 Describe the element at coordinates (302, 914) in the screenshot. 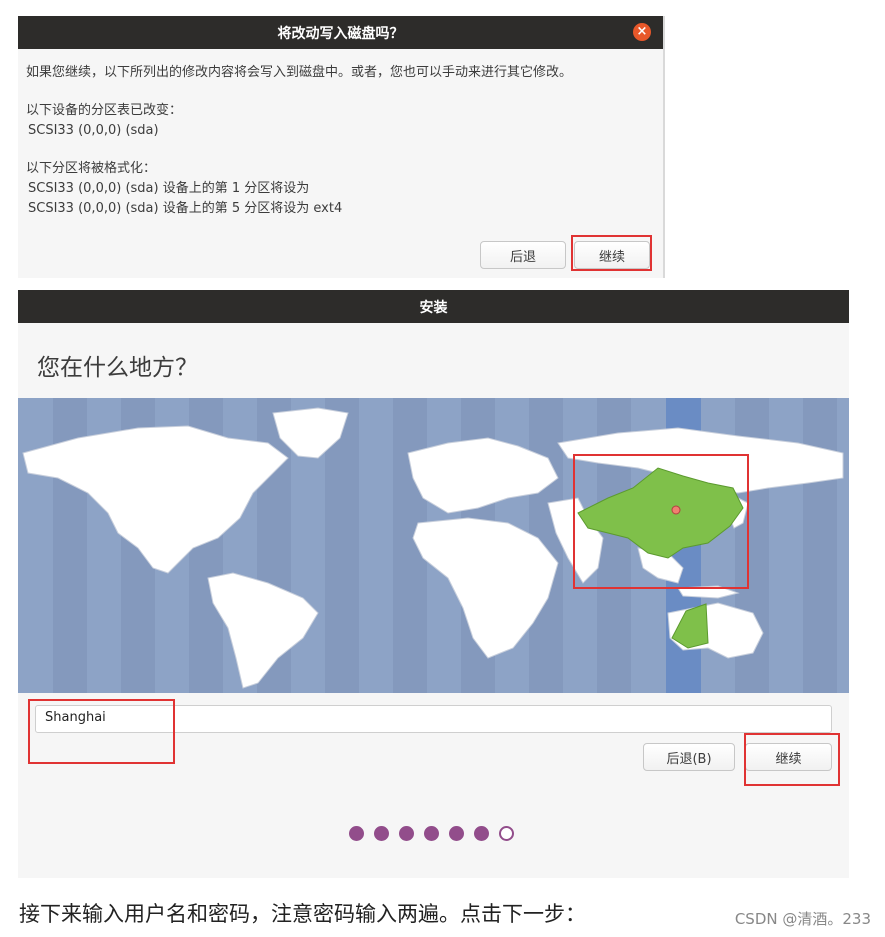

I see `caption-text: 接下来输入用户名和密码，注意密码输入两遍。点击下一步：` at that location.